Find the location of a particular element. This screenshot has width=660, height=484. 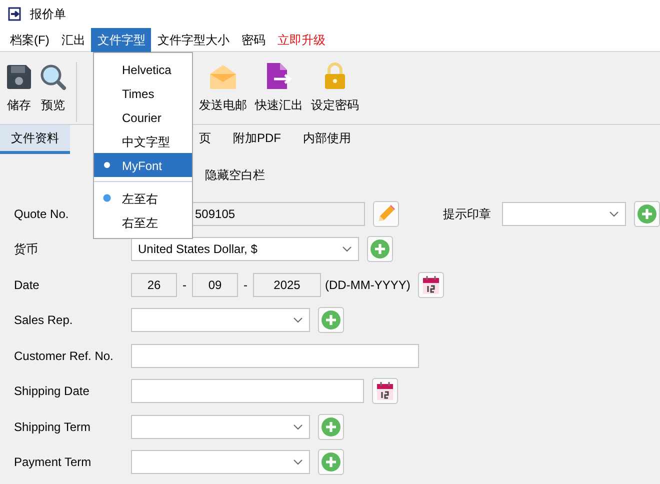

tab: 文件资料 is located at coordinates (35, 139).